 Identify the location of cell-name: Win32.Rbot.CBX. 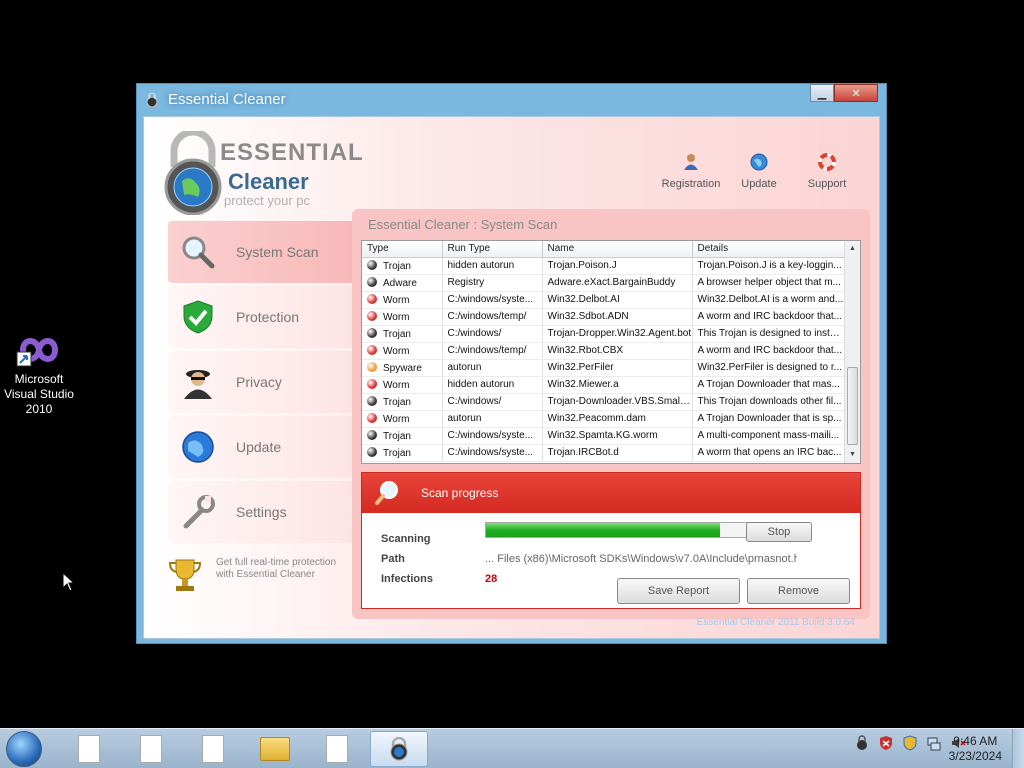
(617, 351).